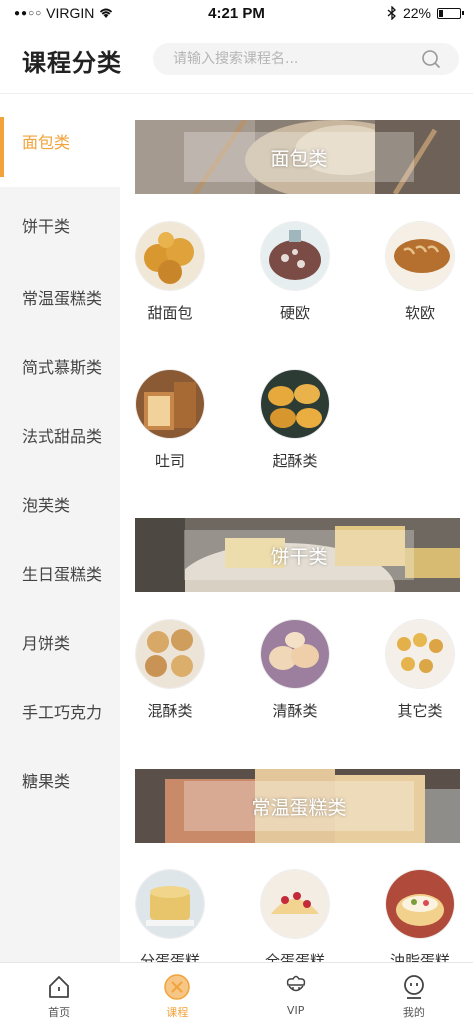  Describe the element at coordinates (450, 13) in the screenshot. I see `battery-icon` at that location.